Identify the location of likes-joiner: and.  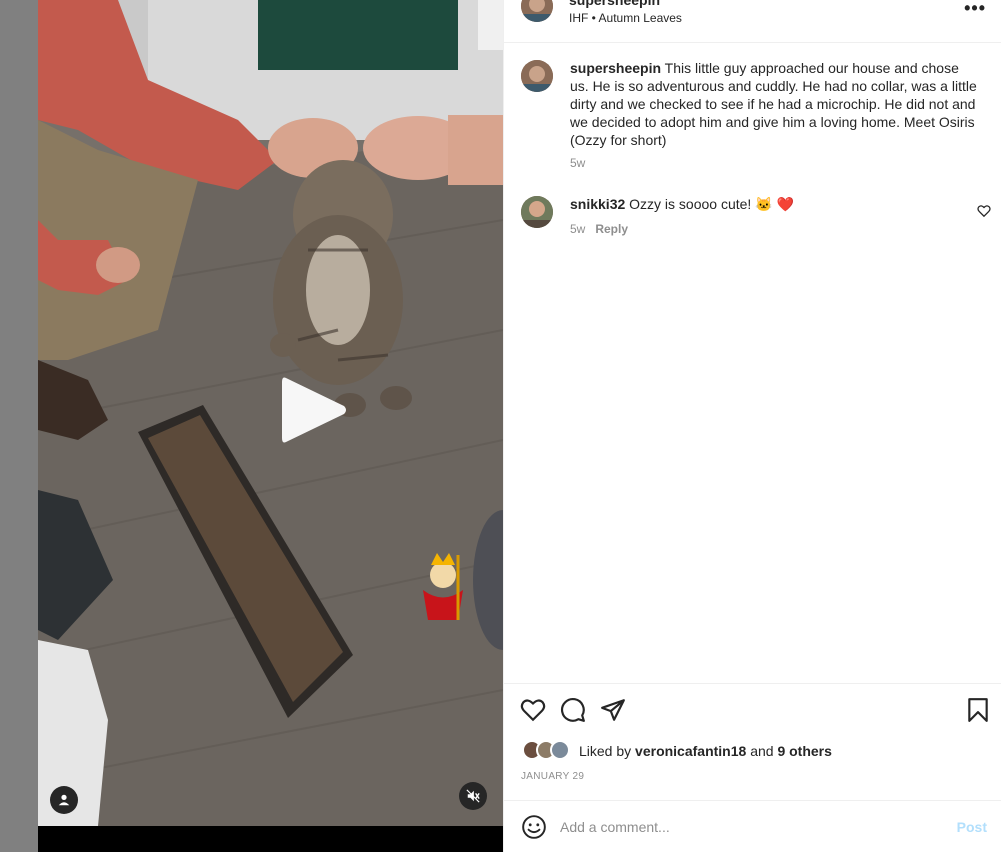
(762, 751).